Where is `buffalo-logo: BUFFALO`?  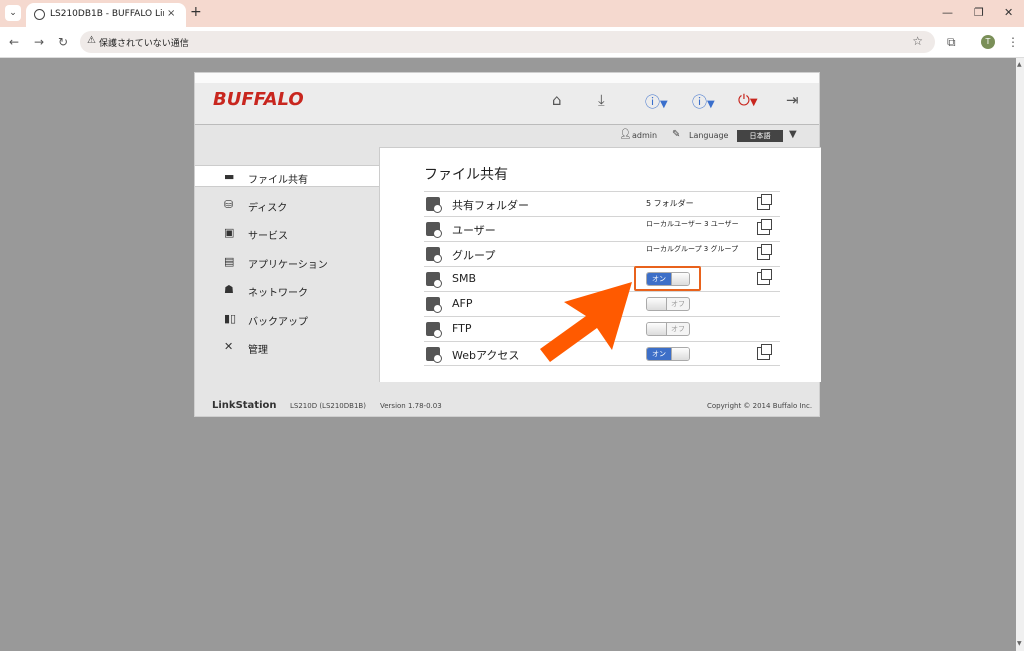 buffalo-logo: BUFFALO is located at coordinates (258, 99).